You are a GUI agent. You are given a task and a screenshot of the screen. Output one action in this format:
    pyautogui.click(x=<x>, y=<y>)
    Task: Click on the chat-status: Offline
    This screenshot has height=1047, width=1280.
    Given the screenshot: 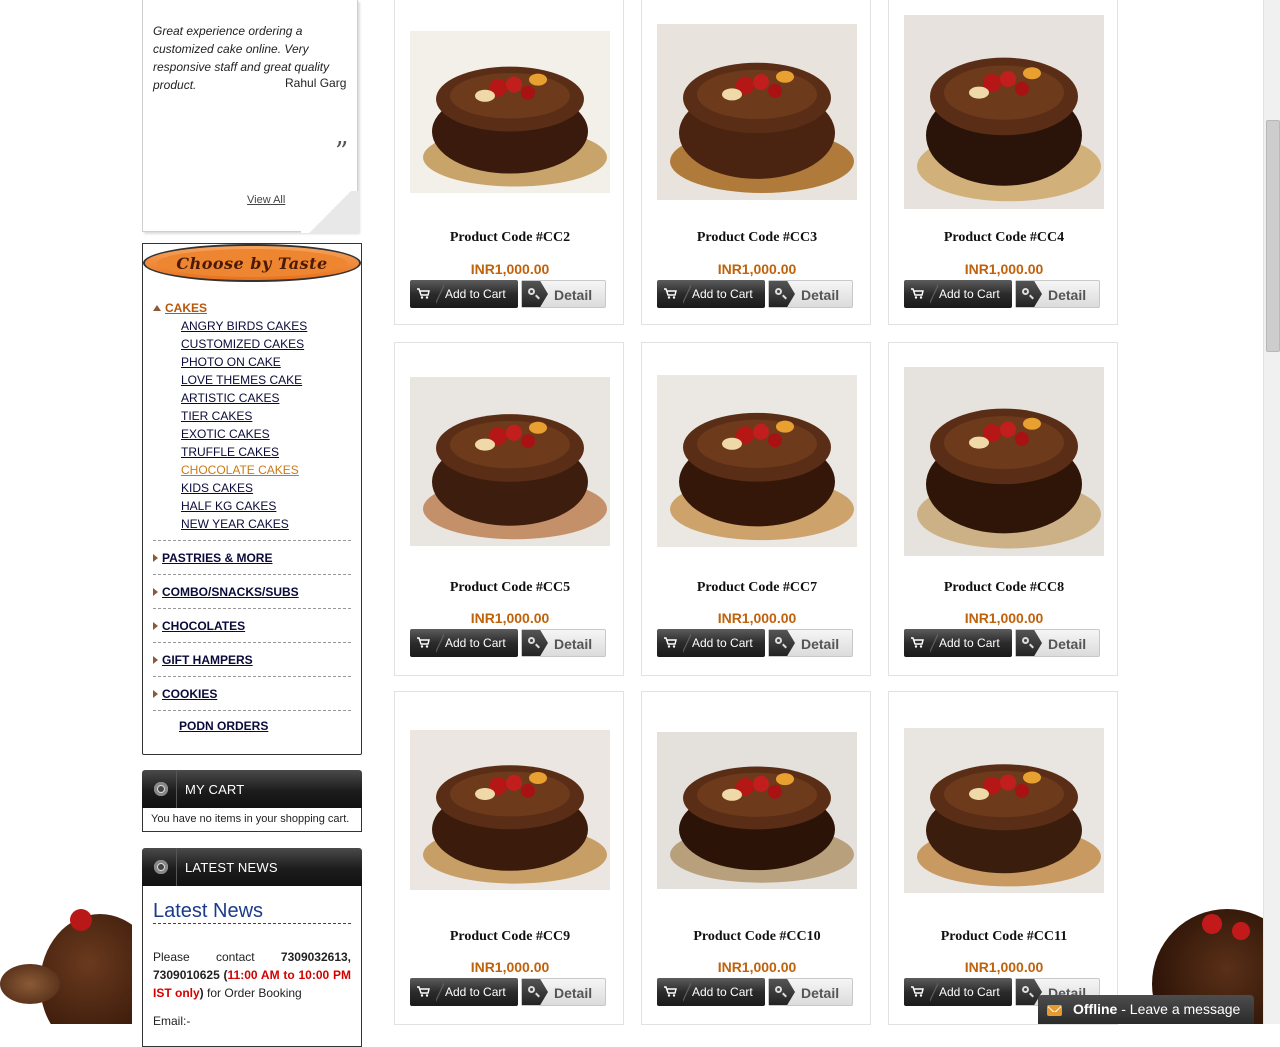 What is the action you would take?
    pyautogui.click(x=1095, y=1009)
    